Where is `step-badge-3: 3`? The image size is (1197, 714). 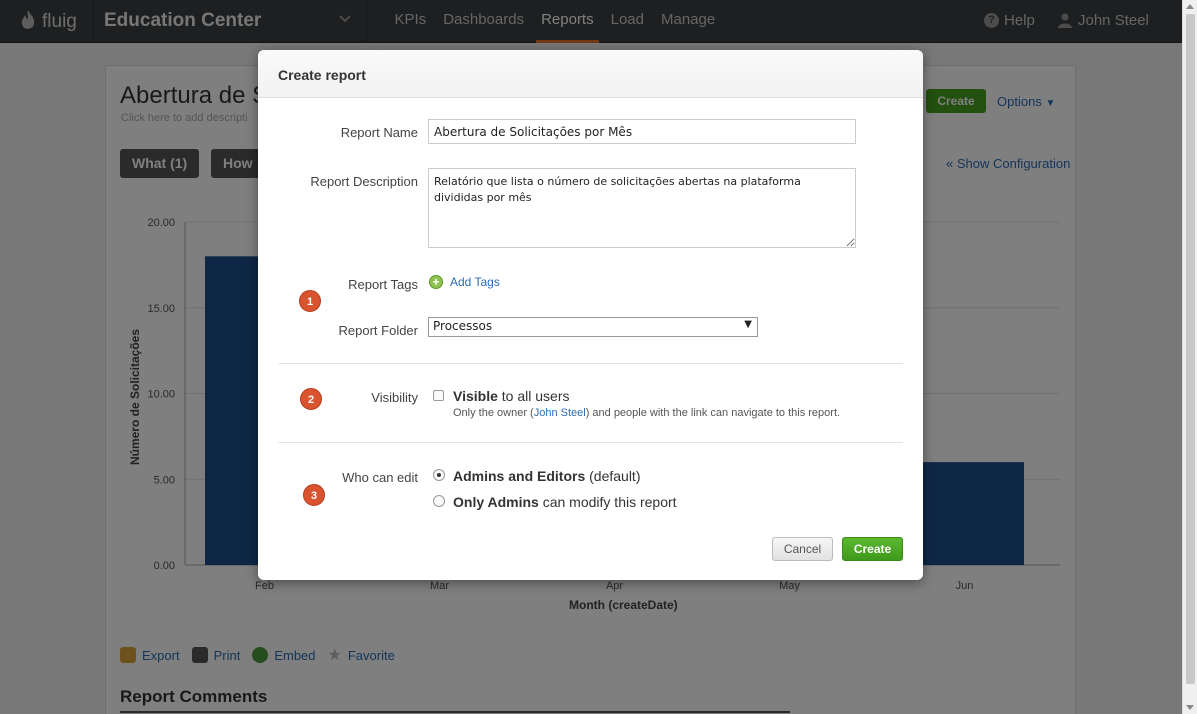
step-badge-3: 3 is located at coordinates (314, 495).